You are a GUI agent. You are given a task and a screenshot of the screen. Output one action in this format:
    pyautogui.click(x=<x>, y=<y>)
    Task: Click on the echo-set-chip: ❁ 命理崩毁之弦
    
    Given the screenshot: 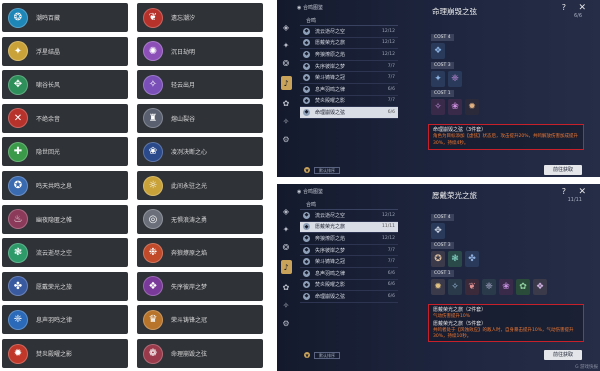 What is the action you would take?
    pyautogui.click(x=200, y=353)
    